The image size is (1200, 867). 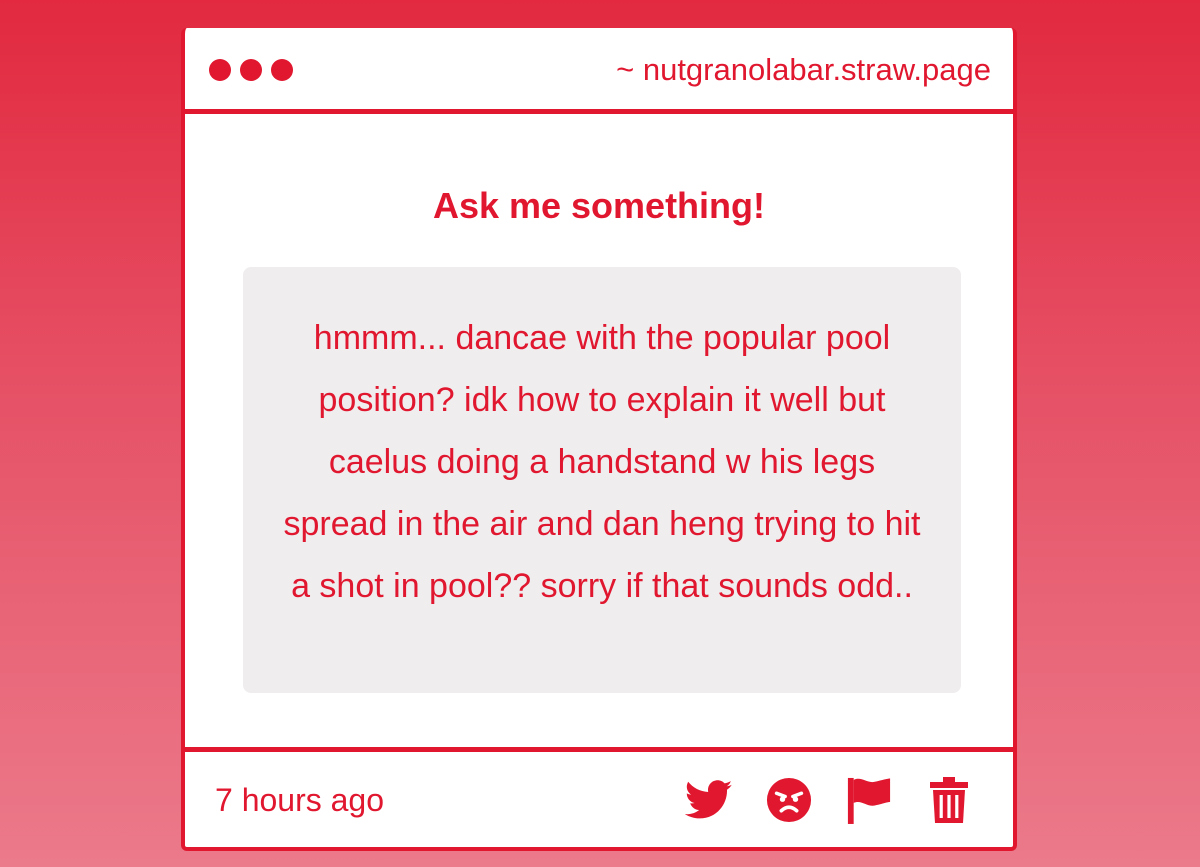 I want to click on share-twitter-button, so click(x=709, y=800).